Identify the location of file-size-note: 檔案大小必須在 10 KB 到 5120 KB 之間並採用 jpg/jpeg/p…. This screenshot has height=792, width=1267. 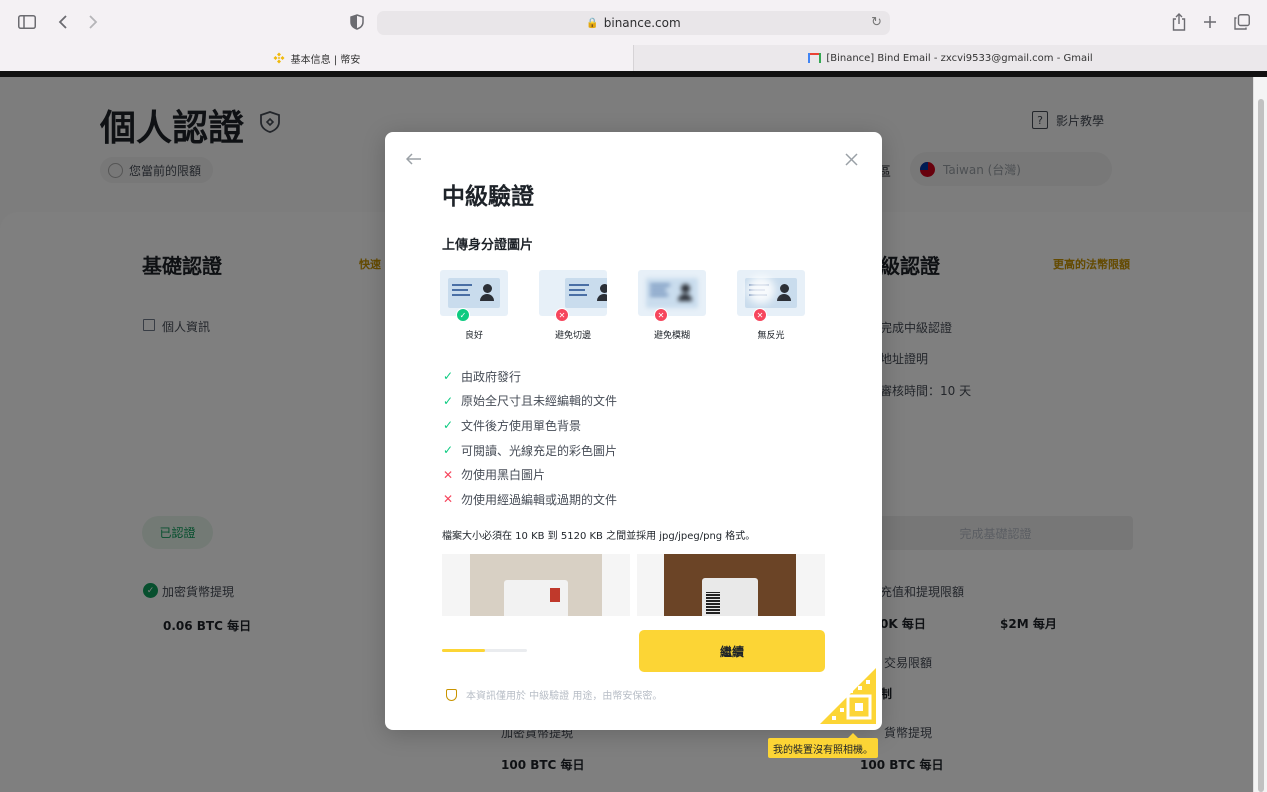
(599, 536).